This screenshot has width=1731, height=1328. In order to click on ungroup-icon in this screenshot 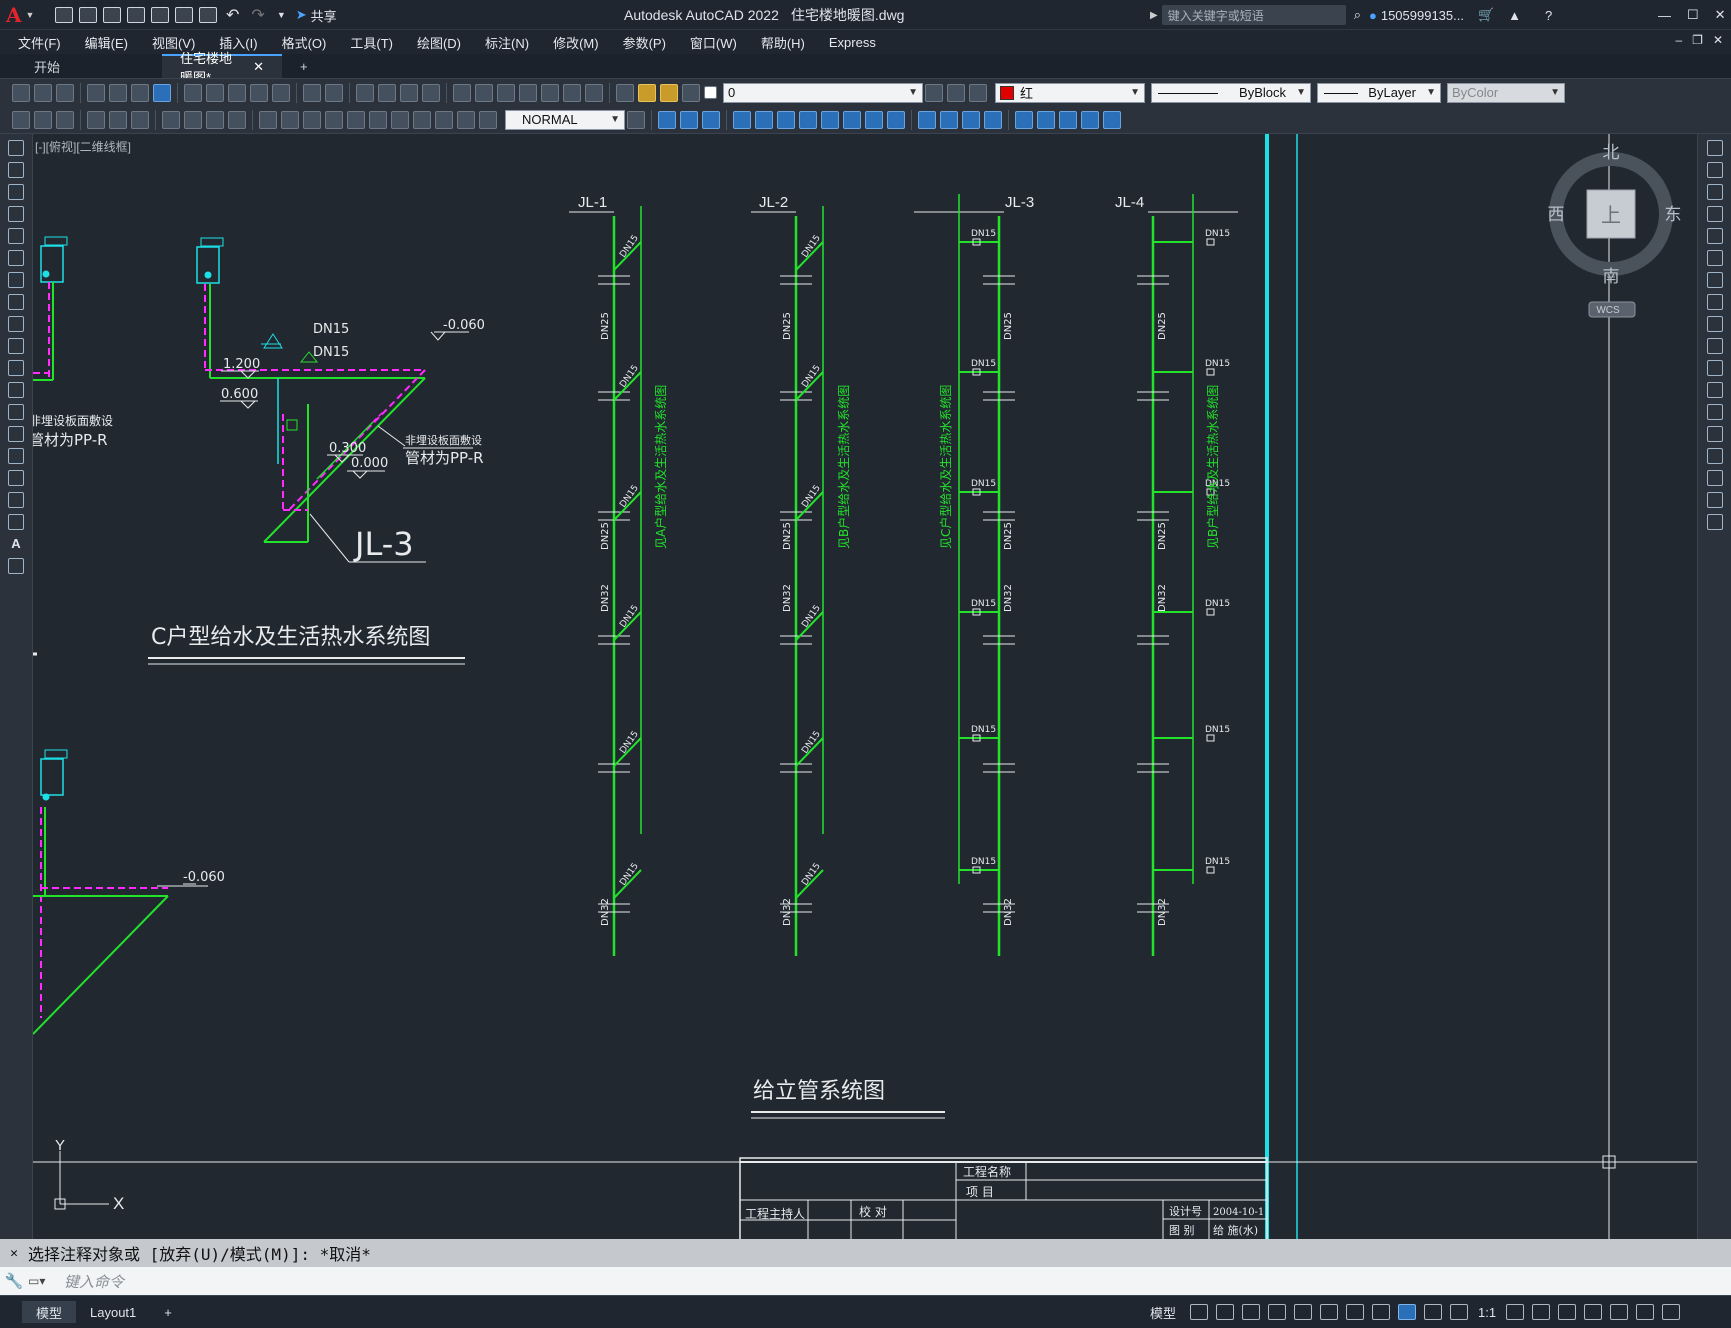, I will do `click(764, 119)`.